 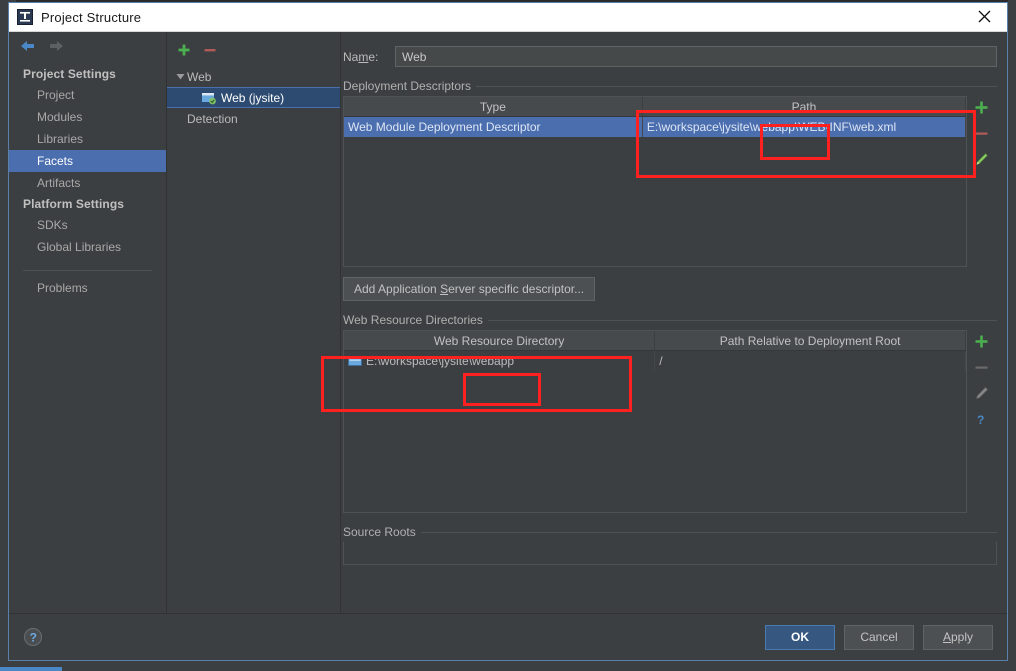 What do you see at coordinates (253, 76) in the screenshot?
I see `tree-node-web-group: Web` at bounding box center [253, 76].